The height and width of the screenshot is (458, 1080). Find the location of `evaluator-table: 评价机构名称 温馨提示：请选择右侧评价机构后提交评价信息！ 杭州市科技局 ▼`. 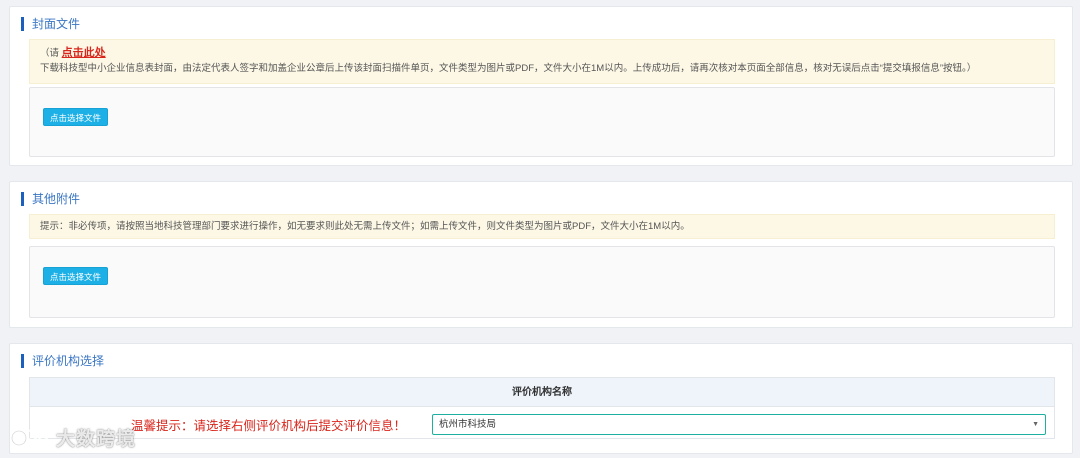

evaluator-table: 评价机构名称 温馨提示：请选择右侧评价机构后提交评价信息！ 杭州市科技局 ▼ is located at coordinates (542, 408).